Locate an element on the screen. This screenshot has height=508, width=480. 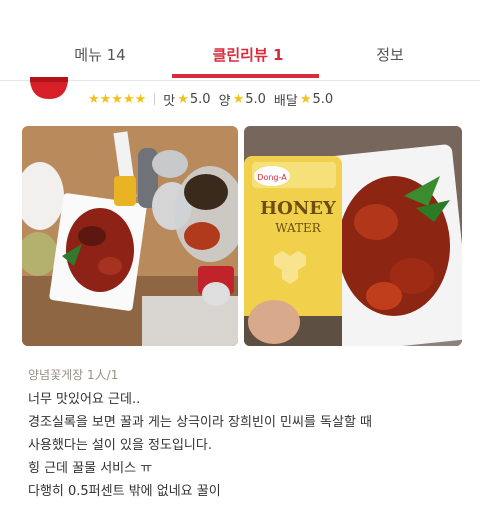
review-line: 너무 맛있어요 근데.. is located at coordinates (84, 399).